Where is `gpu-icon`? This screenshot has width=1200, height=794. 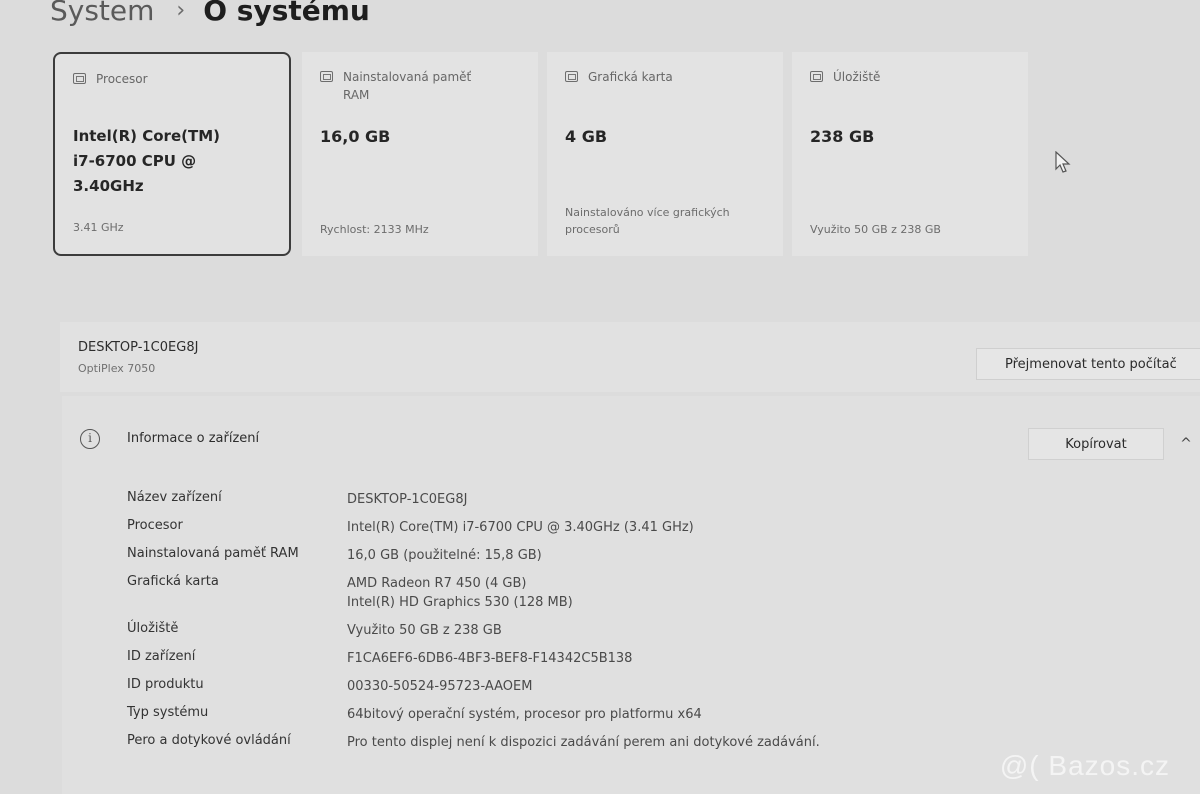 gpu-icon is located at coordinates (571, 76).